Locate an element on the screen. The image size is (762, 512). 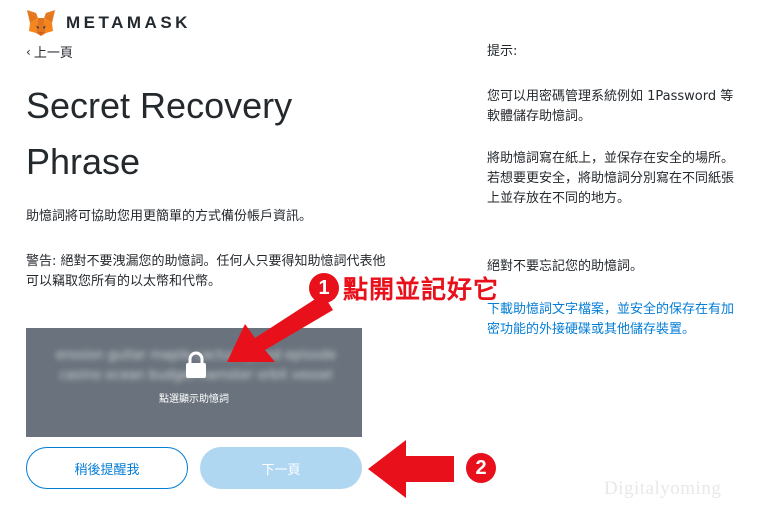
annotation-step-2: 2 is located at coordinates (481, 468).